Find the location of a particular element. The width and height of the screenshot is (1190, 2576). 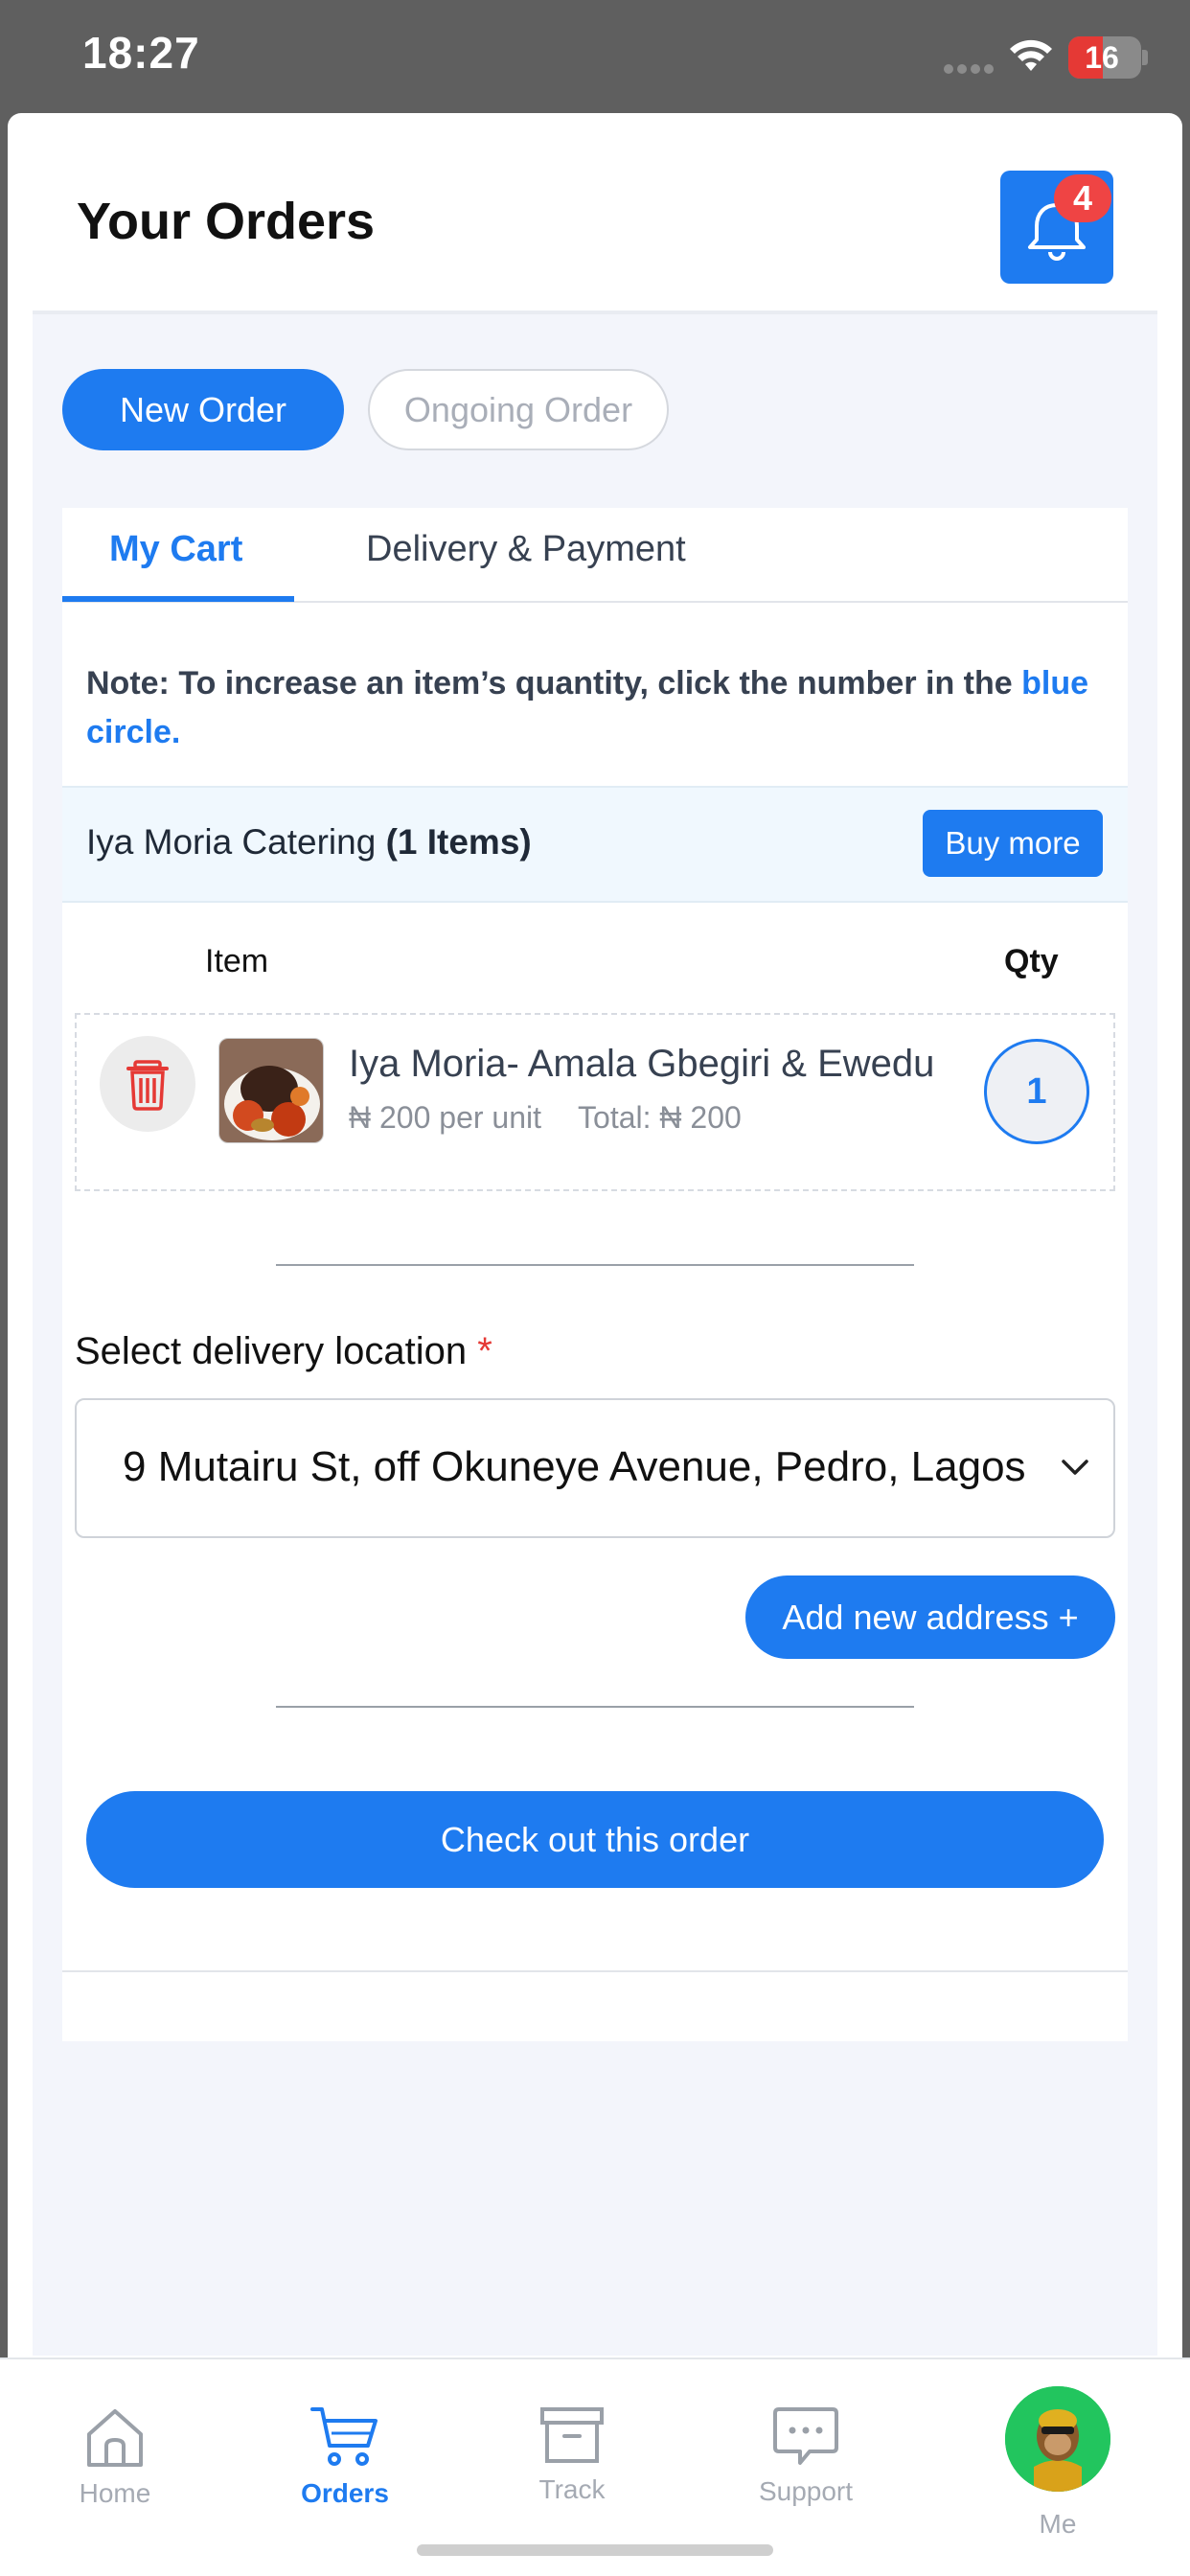

chevron-down-icon is located at coordinates (1075, 1467).